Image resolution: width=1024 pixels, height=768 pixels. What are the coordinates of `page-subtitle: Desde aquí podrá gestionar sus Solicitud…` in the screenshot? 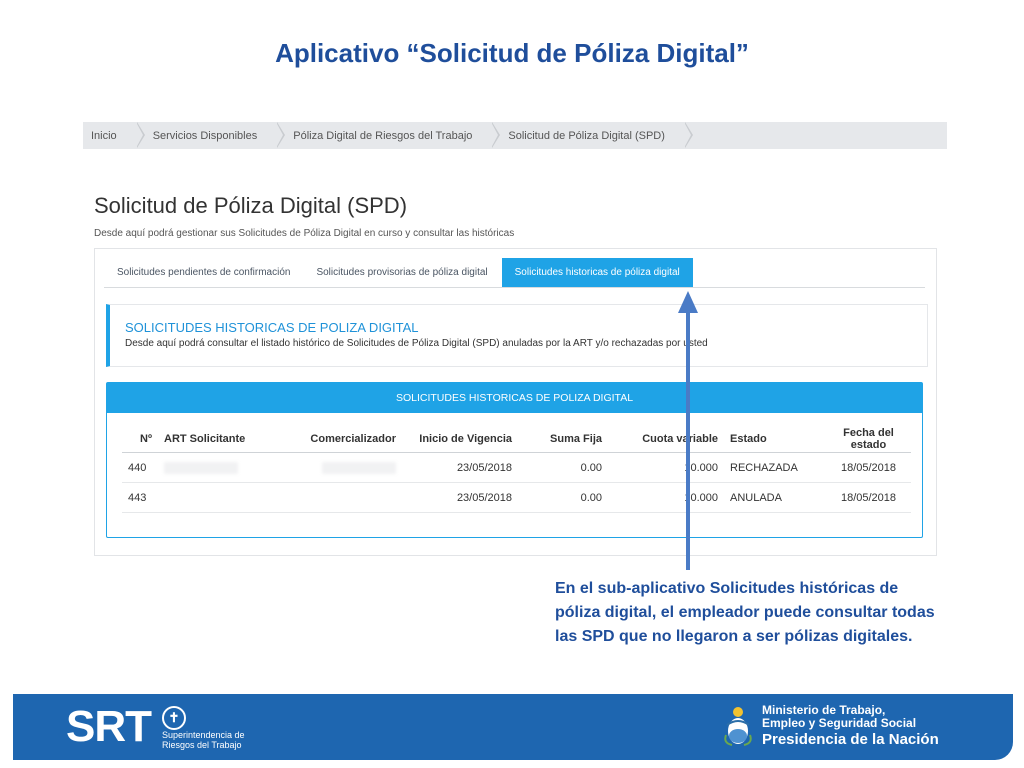 It's located at (304, 233).